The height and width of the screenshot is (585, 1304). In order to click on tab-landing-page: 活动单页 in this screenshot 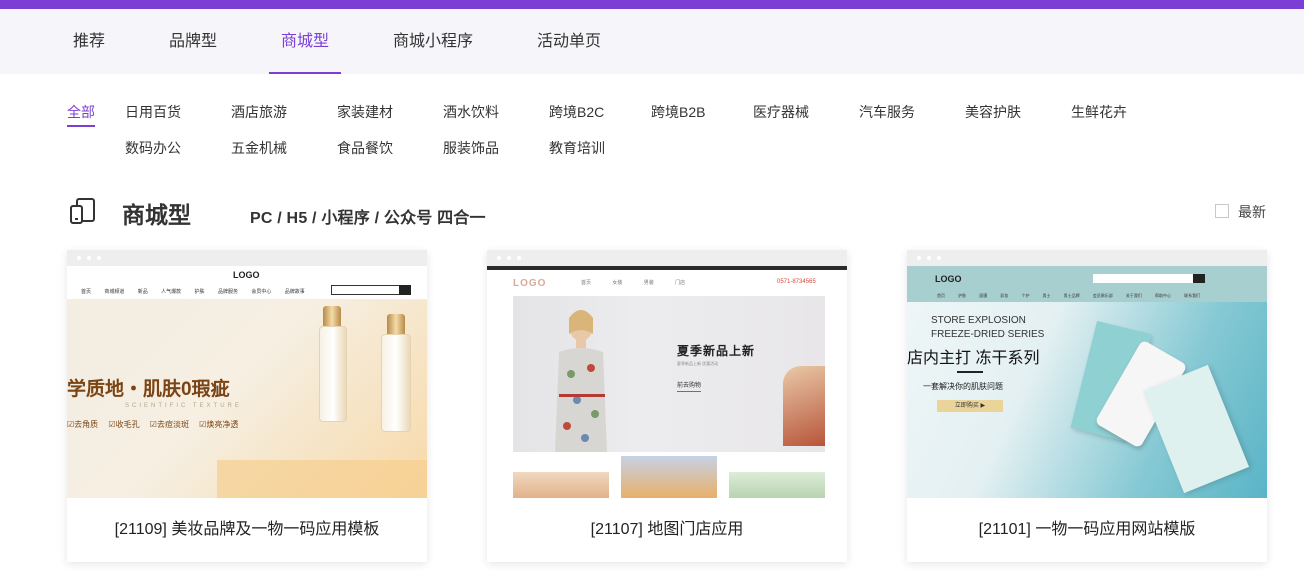, I will do `click(569, 41)`.